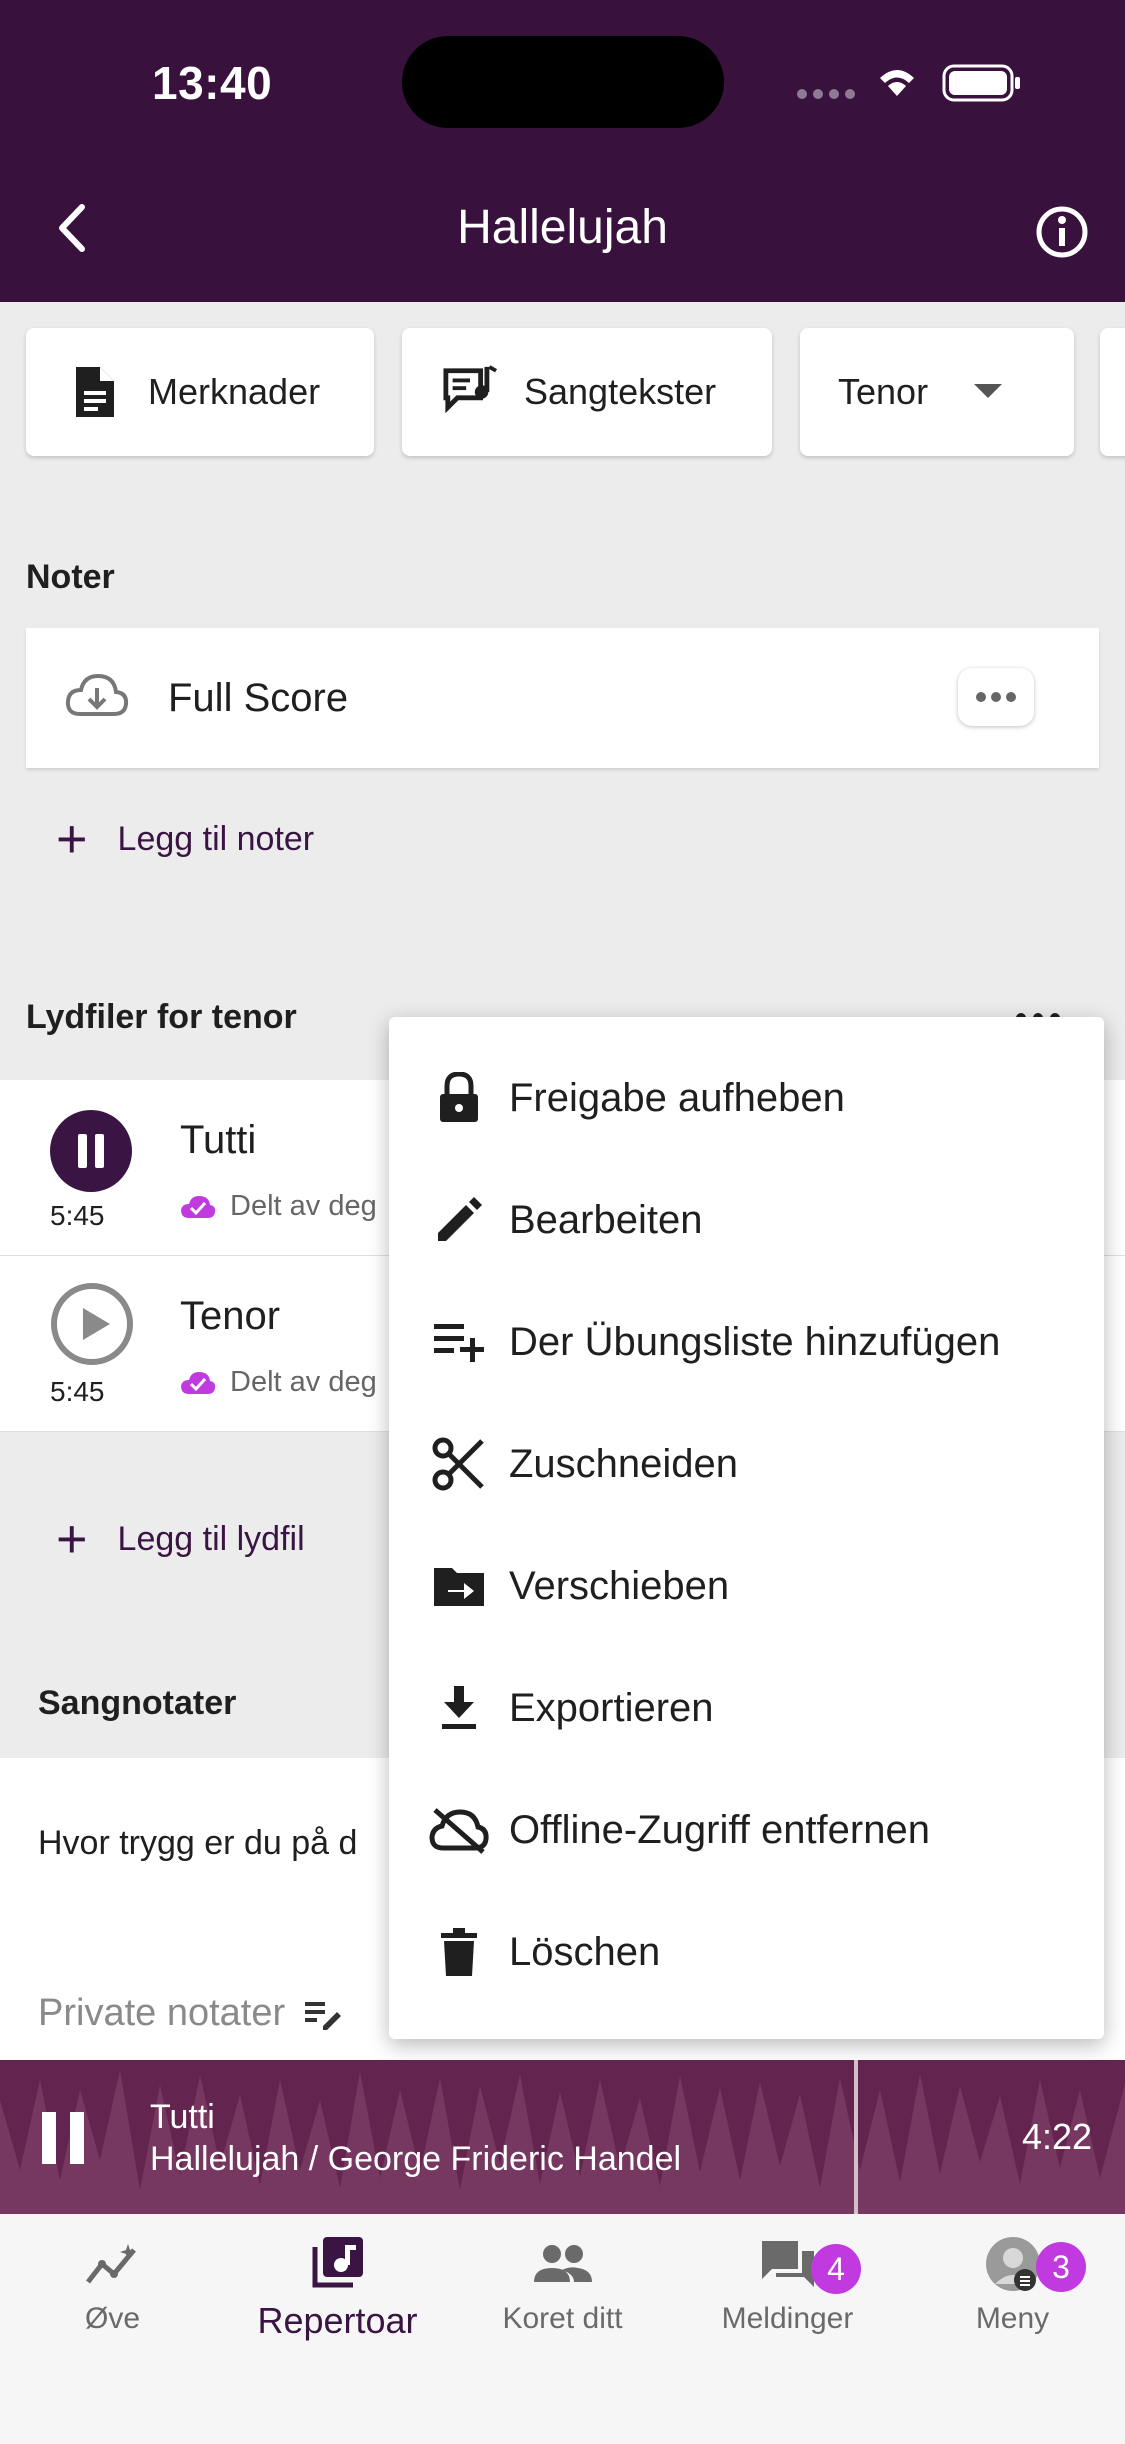 The height and width of the screenshot is (2444, 1125). What do you see at coordinates (258, 698) in the screenshot?
I see `score-title: Full Score` at bounding box center [258, 698].